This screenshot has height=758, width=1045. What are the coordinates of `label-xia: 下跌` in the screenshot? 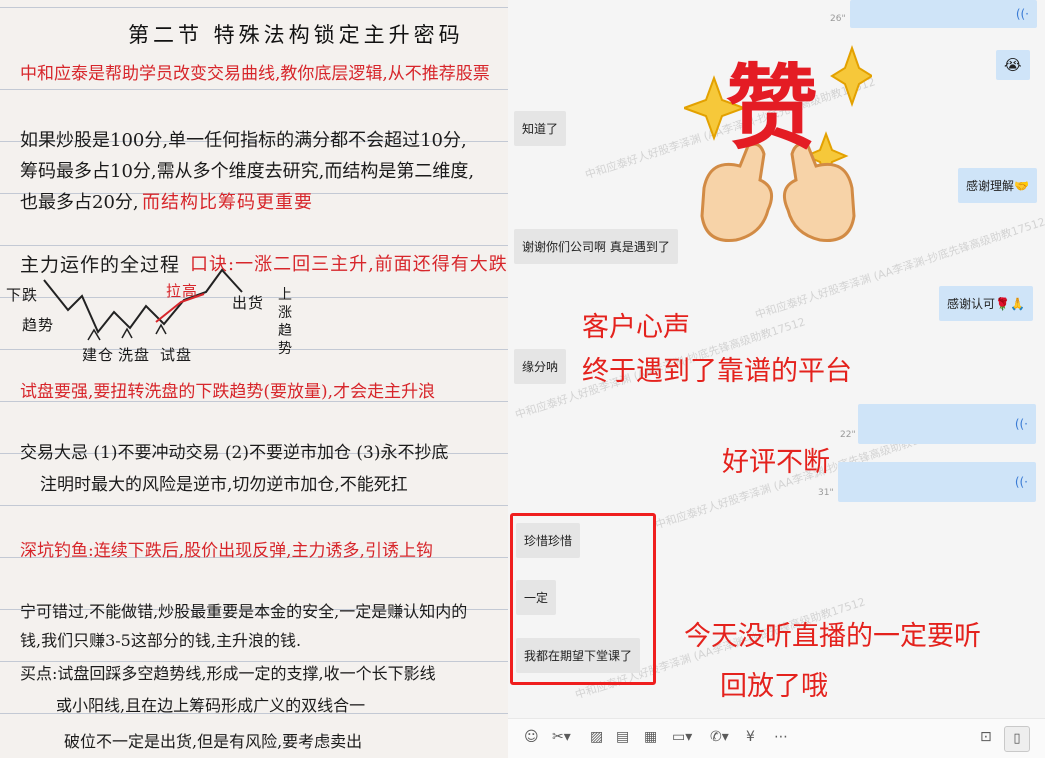 It's located at (22, 295).